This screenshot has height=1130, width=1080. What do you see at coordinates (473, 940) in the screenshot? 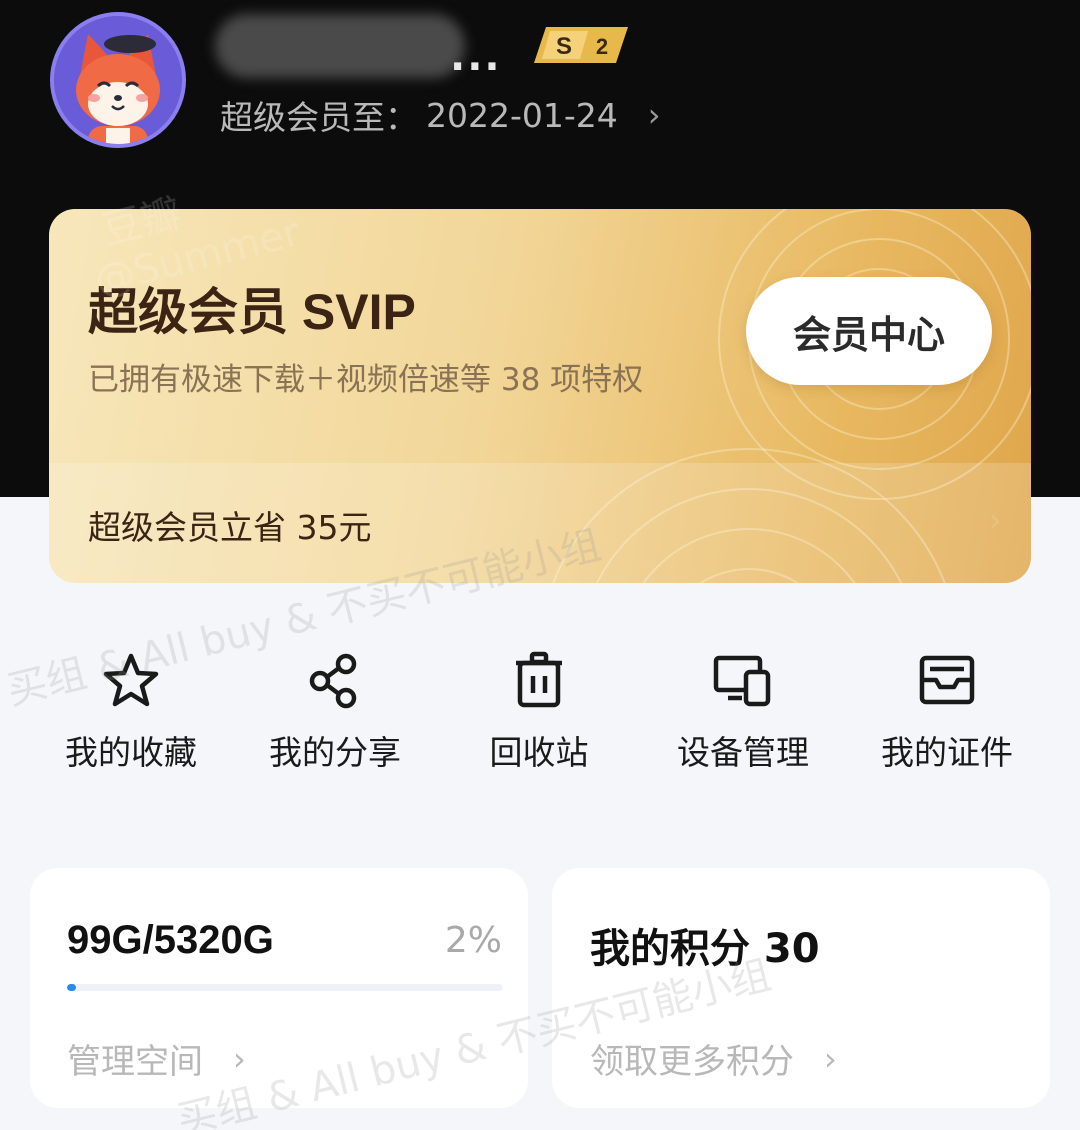
I see `storage-percent: 2%` at bounding box center [473, 940].